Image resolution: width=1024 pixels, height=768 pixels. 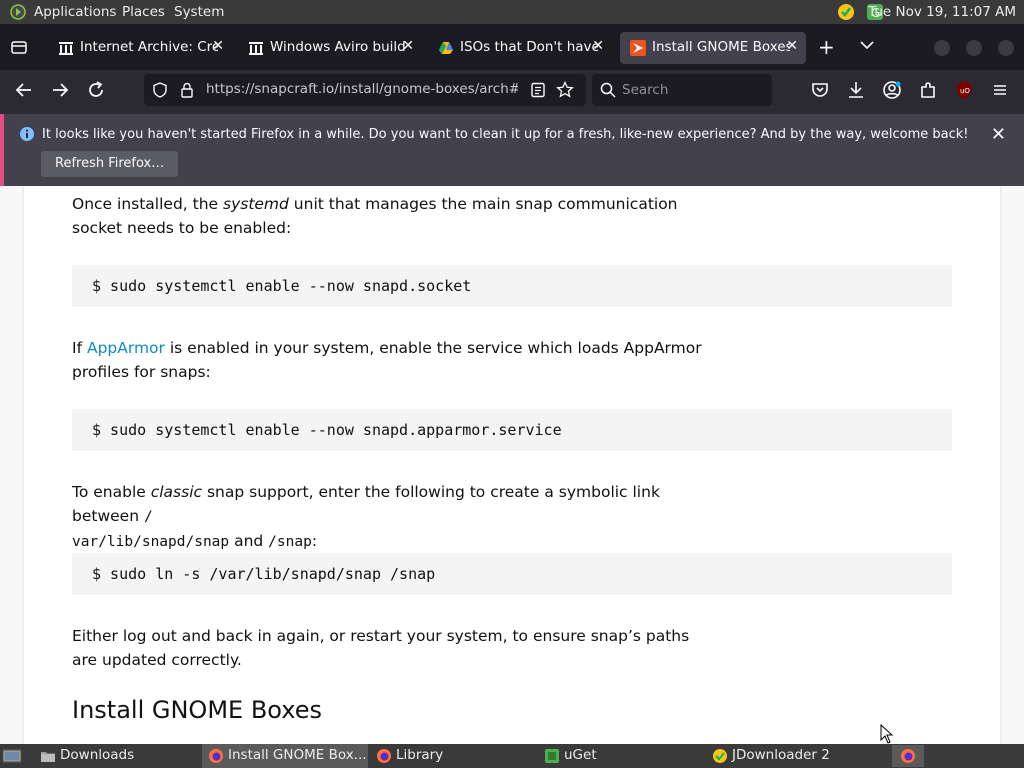 I want to click on pocket-icon, so click(x=820, y=90).